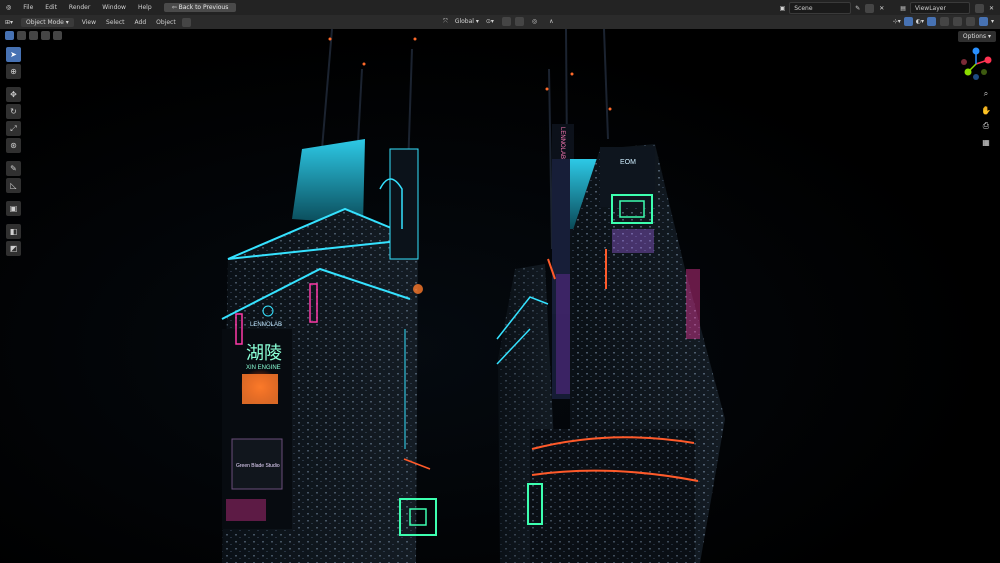 This screenshot has height=563, width=1000. I want to click on move-tool-icon: ✥, so click(13, 94).